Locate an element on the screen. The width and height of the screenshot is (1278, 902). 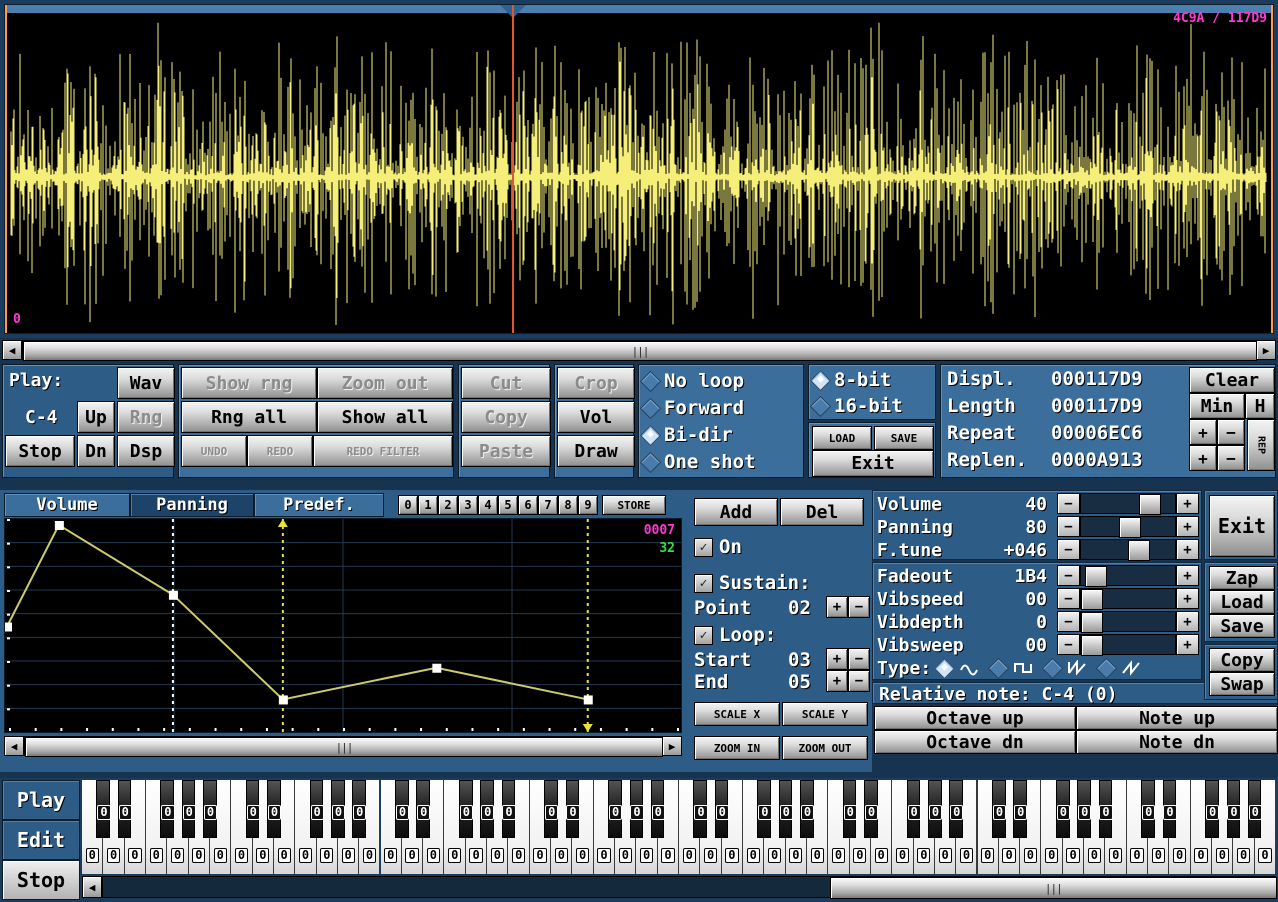
envelope-preset-3: 3 is located at coordinates (468, 505).